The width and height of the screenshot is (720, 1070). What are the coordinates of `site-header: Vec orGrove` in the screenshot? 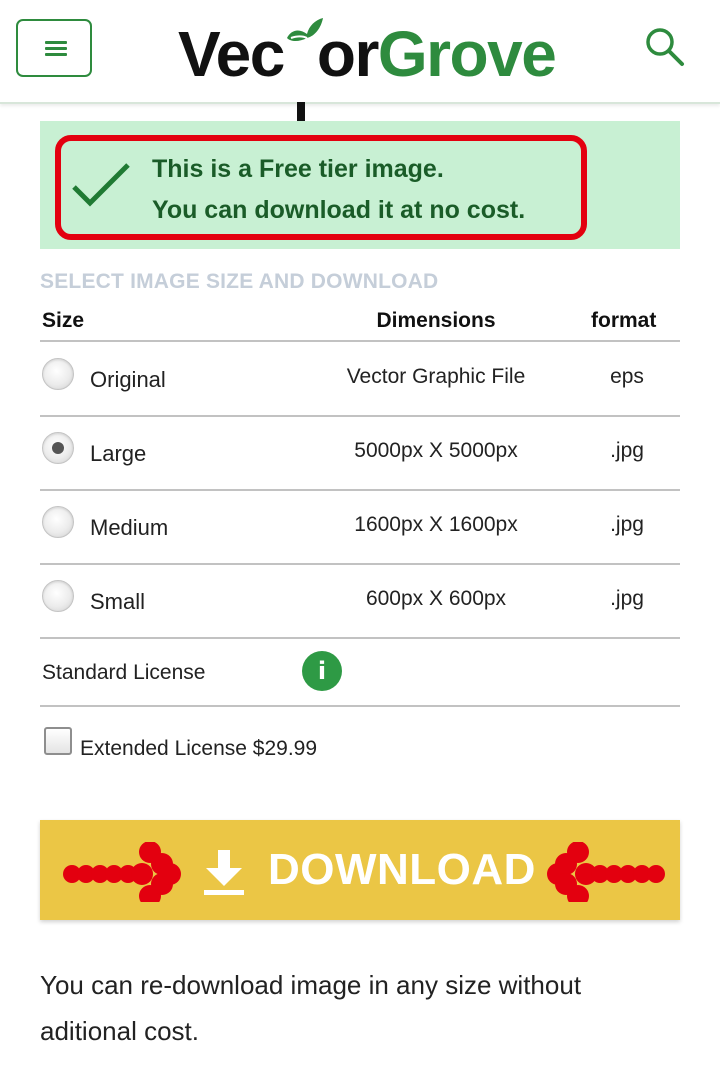 It's located at (360, 71).